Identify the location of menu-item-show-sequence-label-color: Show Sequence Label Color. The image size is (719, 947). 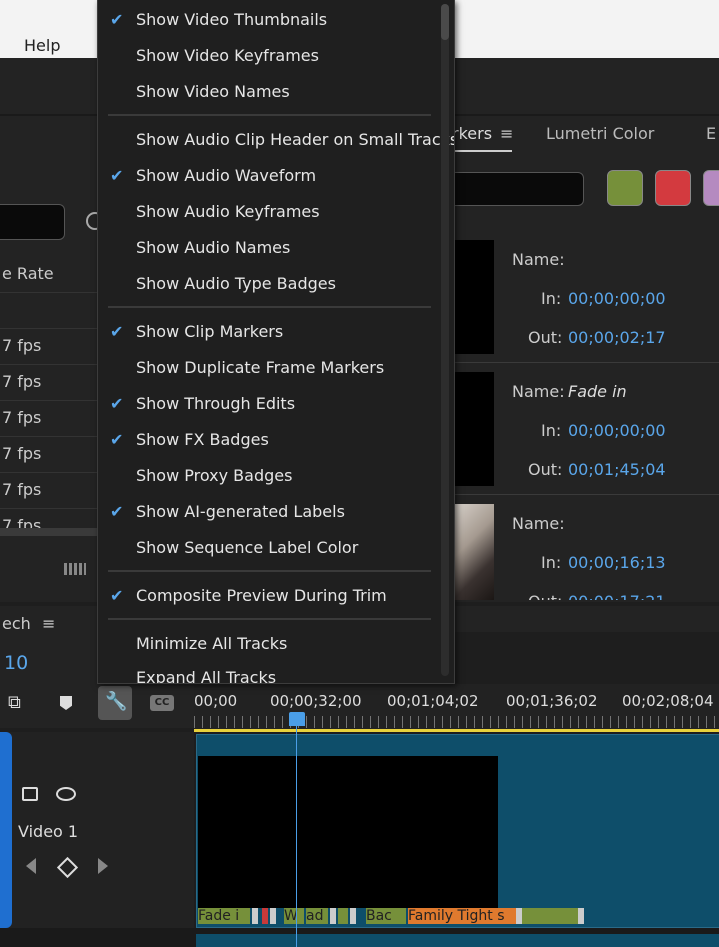
(247, 547).